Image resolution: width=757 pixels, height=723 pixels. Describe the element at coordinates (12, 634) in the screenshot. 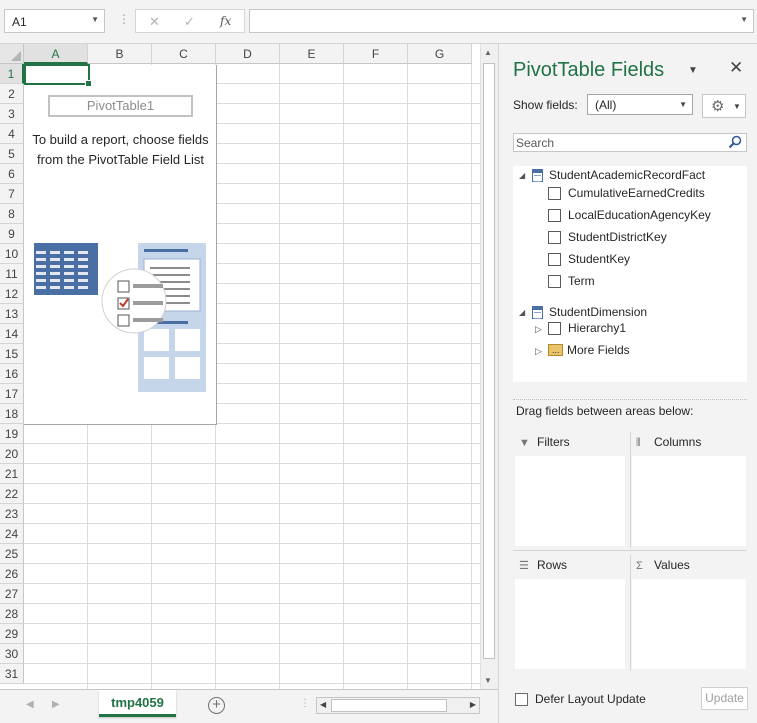

I see `row-header-29: 29` at that location.